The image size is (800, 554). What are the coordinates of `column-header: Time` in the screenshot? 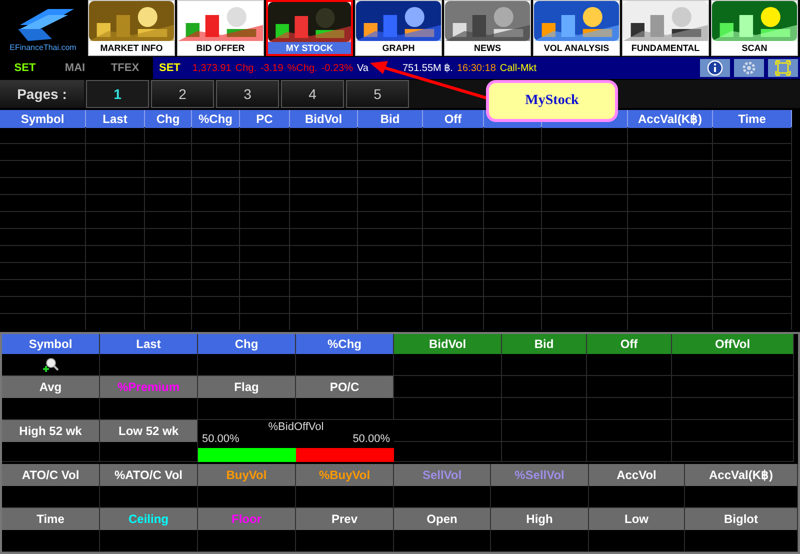 It's located at (752, 119).